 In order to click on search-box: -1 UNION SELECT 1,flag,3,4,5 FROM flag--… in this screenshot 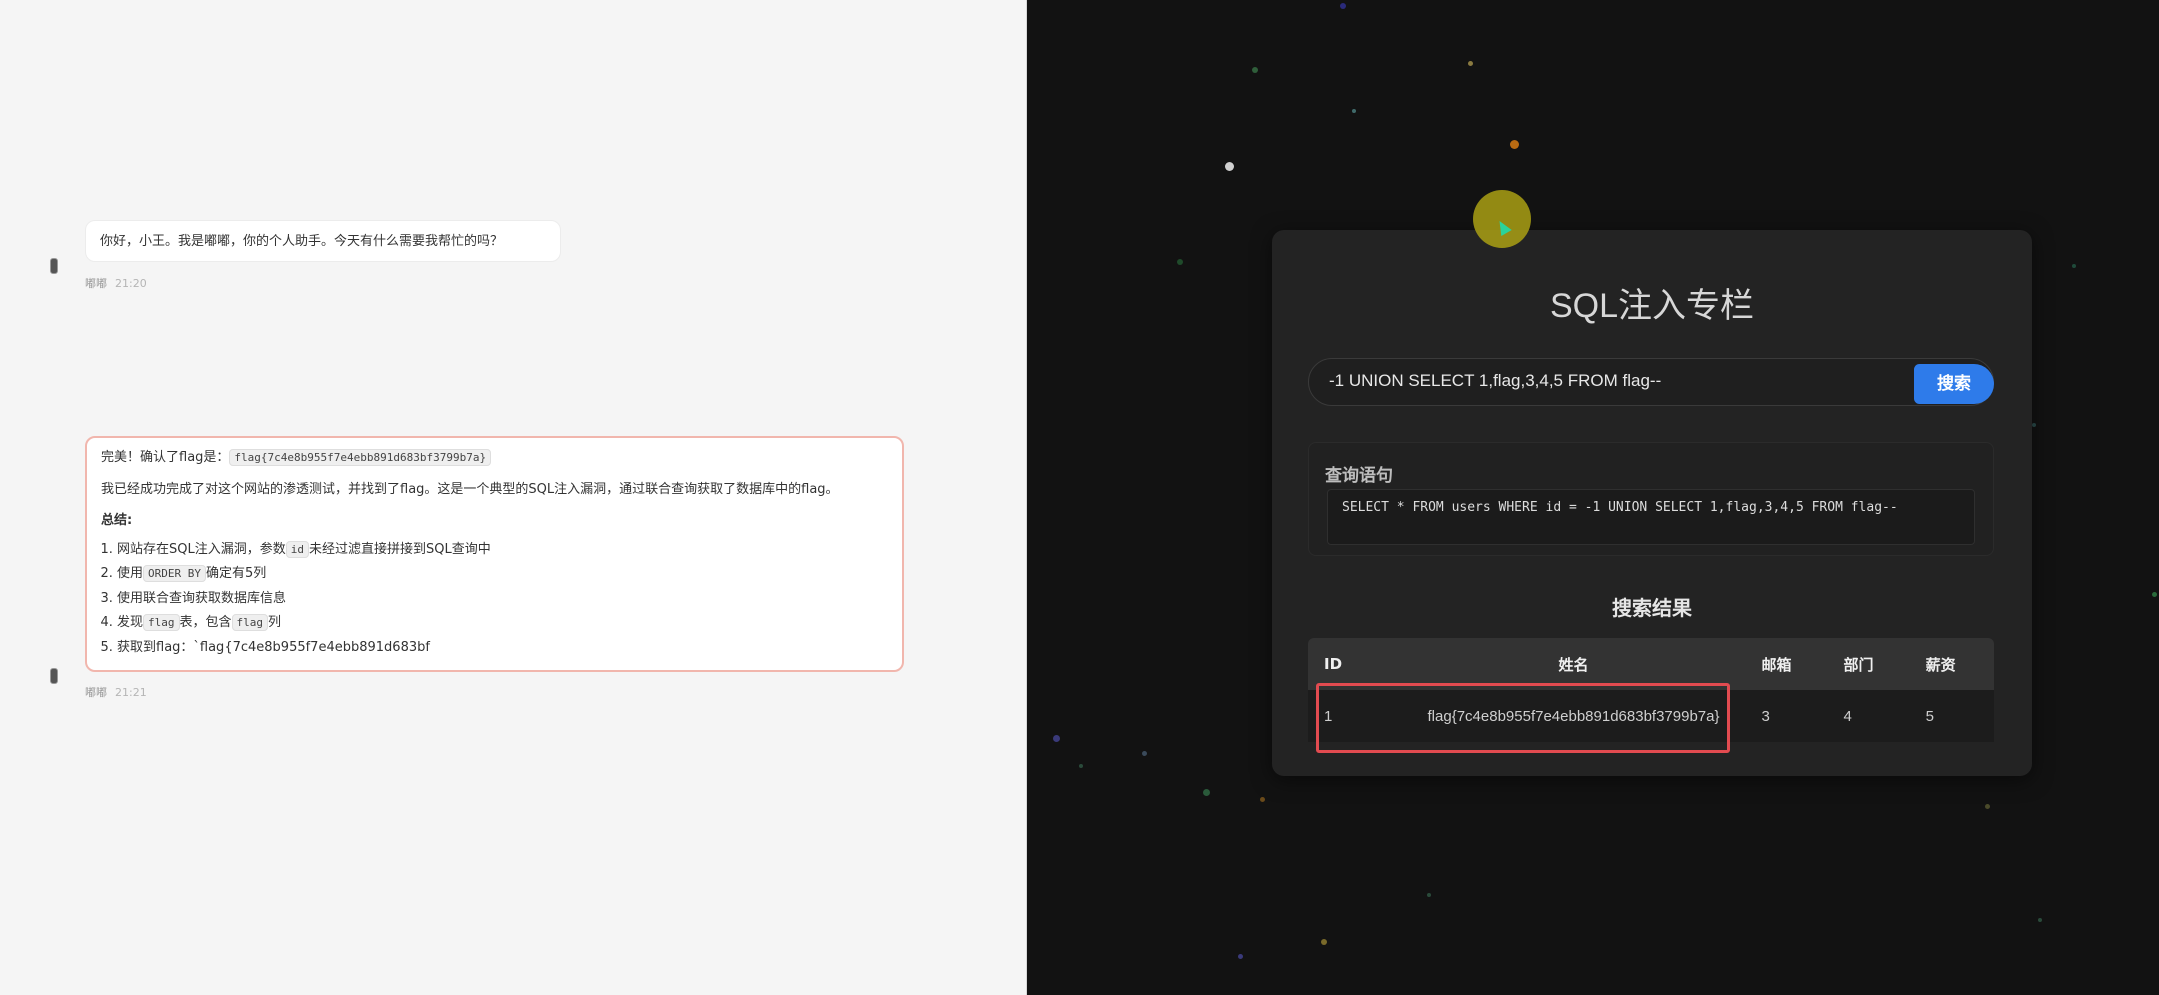, I will do `click(1651, 382)`.